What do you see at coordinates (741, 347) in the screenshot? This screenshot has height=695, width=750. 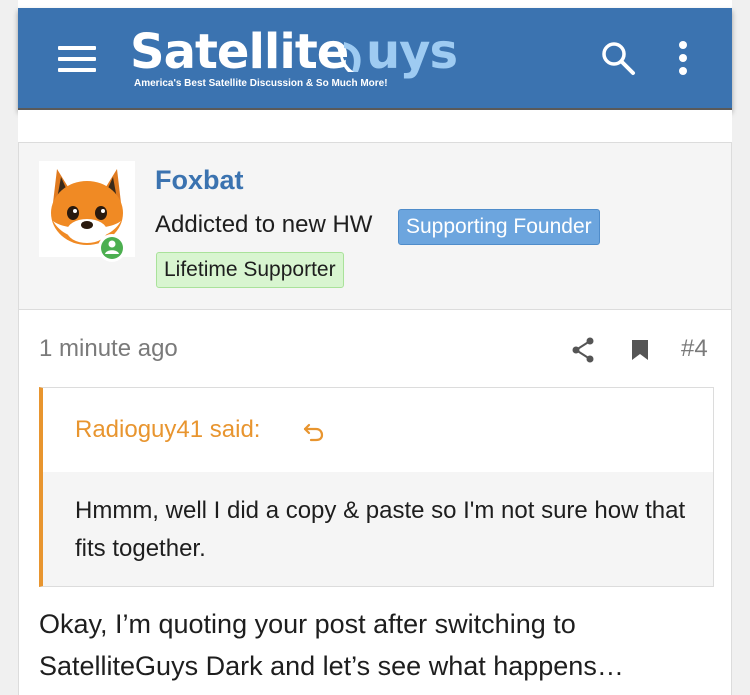 I see `right-gutter` at bounding box center [741, 347].